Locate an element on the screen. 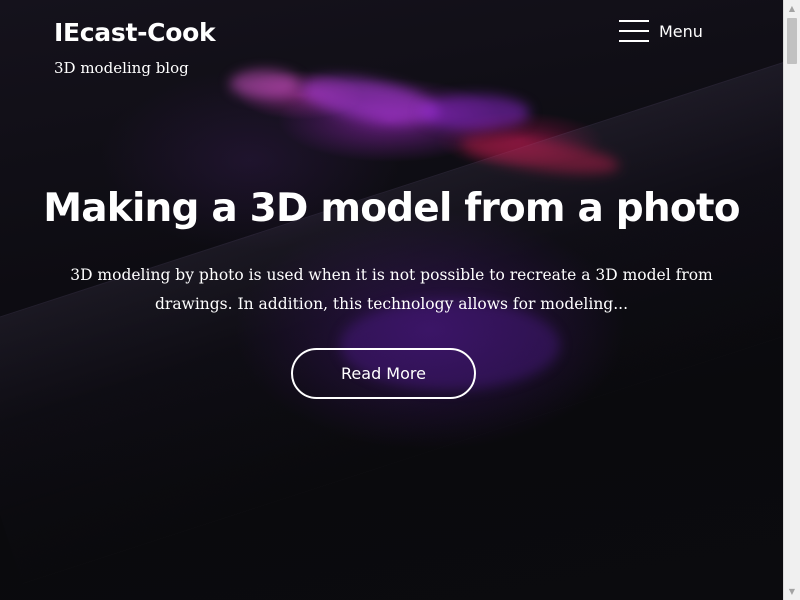  menu-toggle-button: Menu is located at coordinates (661, 31).